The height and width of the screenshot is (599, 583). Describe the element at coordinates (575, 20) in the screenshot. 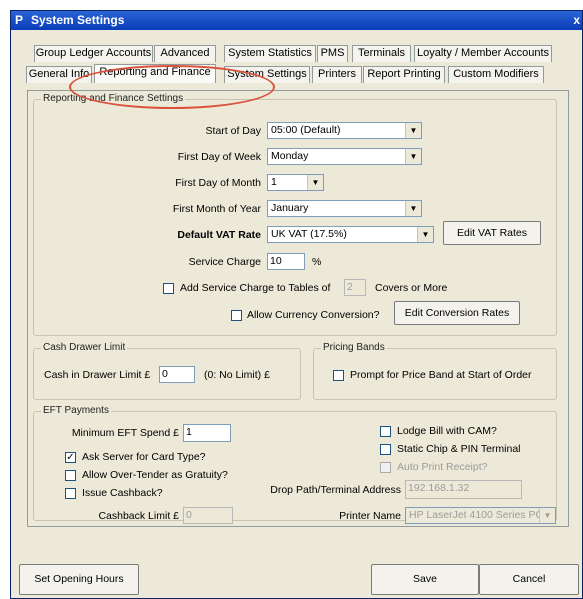

I see `close-icon: x` at that location.